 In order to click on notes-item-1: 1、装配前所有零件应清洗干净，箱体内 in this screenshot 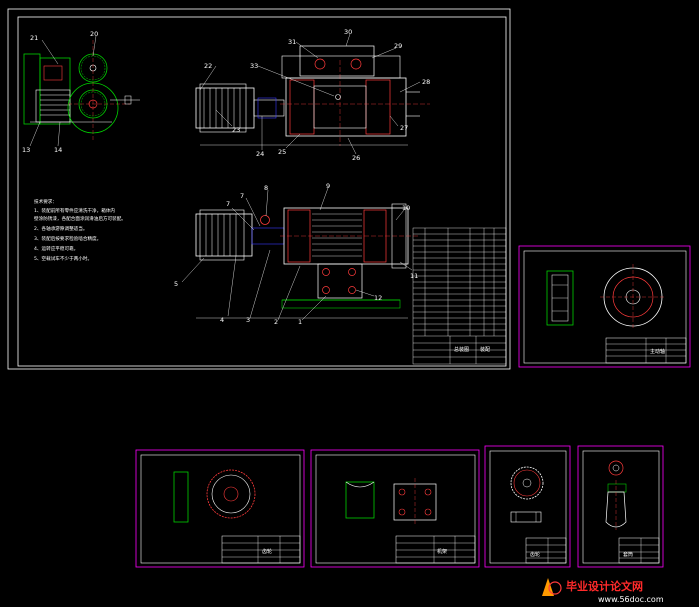, I will do `click(74, 210)`.